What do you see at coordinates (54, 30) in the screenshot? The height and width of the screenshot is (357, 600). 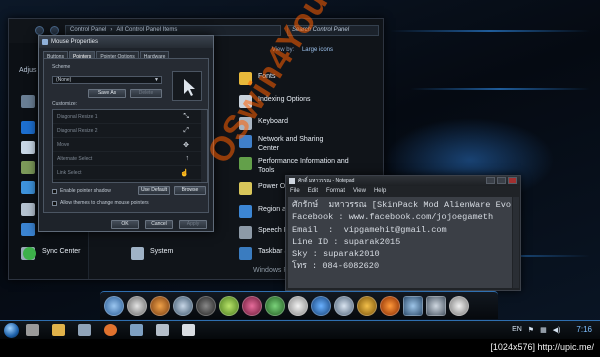 I see `forward-button` at bounding box center [54, 30].